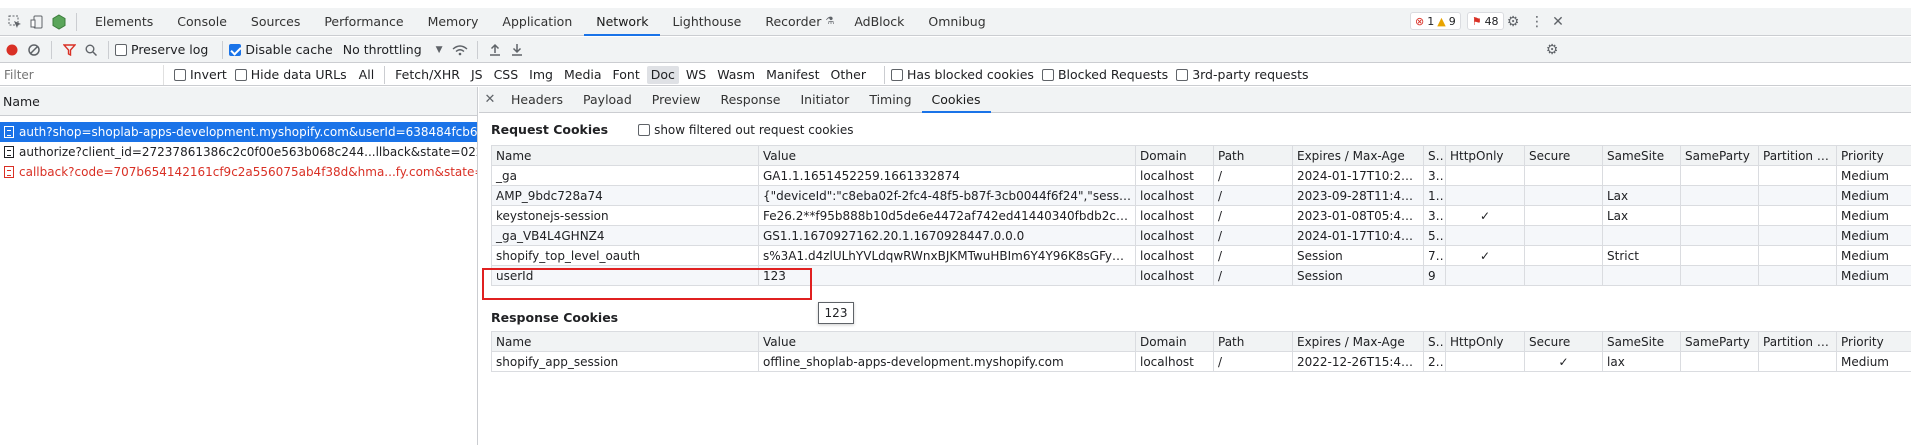 Image resolution: width=1911 pixels, height=445 pixels. What do you see at coordinates (625, 341) in the screenshot?
I see `response-cookie-col-name: Name` at bounding box center [625, 341].